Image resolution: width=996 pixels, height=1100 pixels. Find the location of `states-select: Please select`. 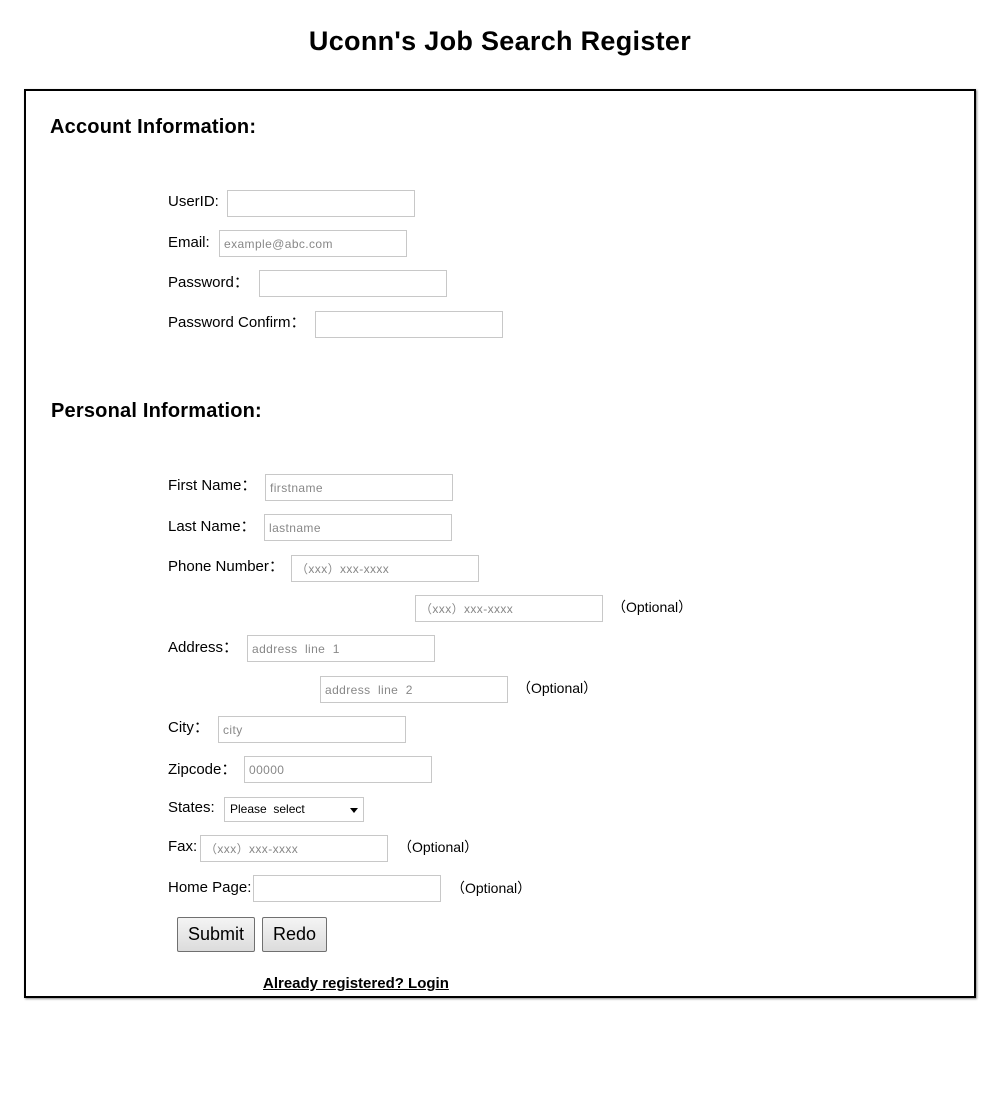

states-select: Please select is located at coordinates (294, 809).